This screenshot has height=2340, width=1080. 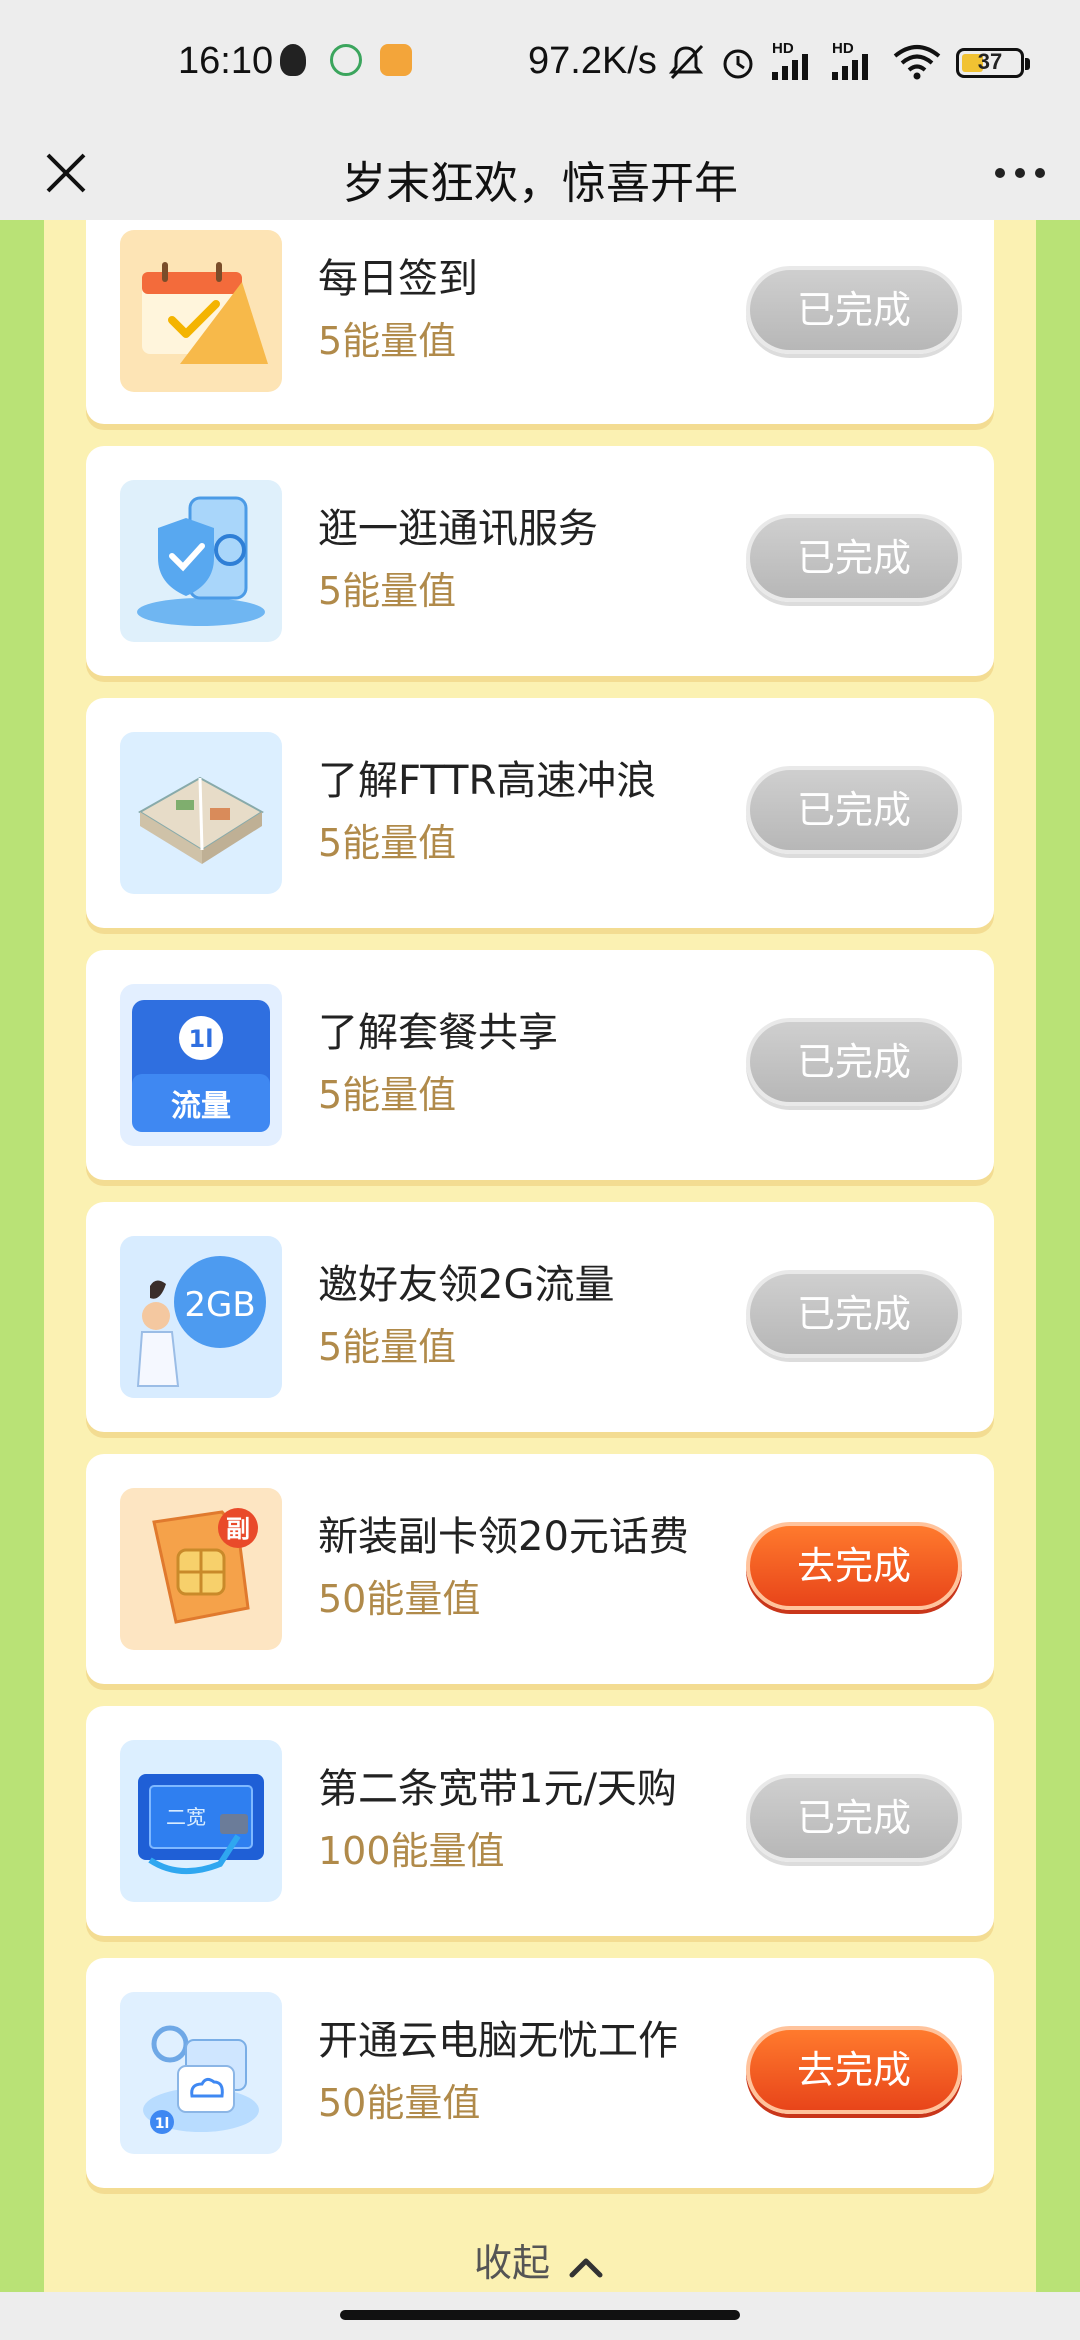 I want to click on task-card: 1l 开通云电脑无忧工作 50能量值 去完成, so click(x=540, y=2073).